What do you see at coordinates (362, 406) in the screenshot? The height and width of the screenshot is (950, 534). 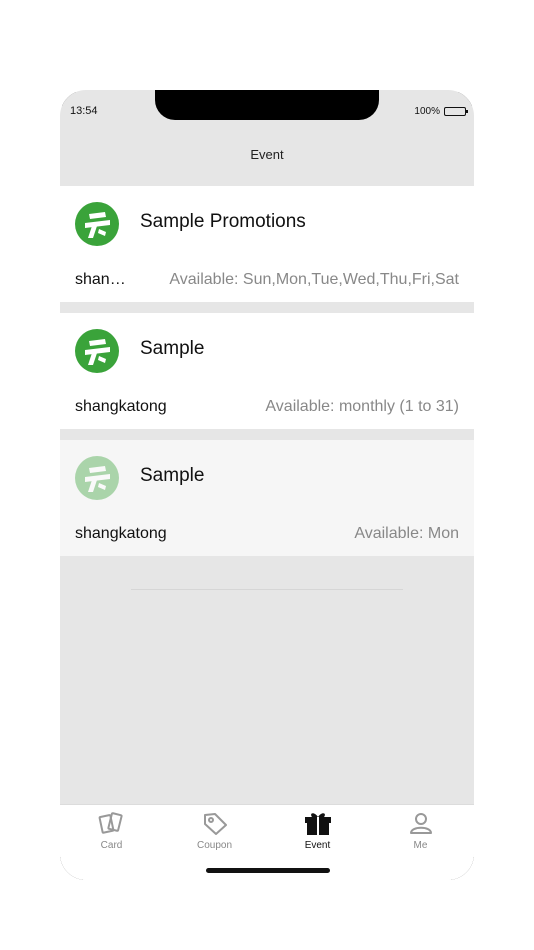 I see `availability-text: Available: monthly (1 to 31)` at bounding box center [362, 406].